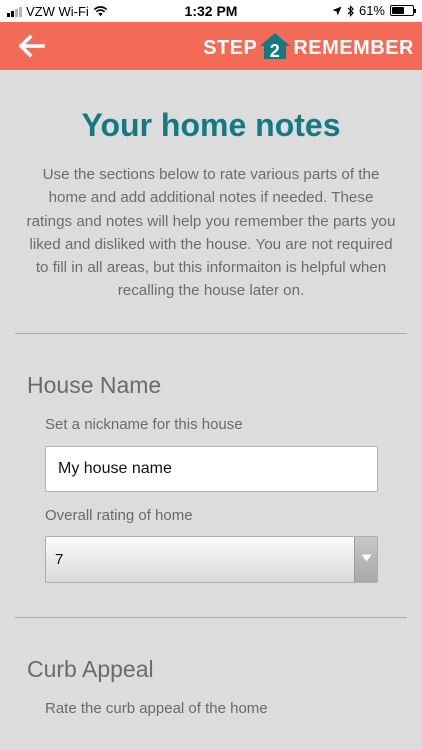 This screenshot has height=750, width=422. What do you see at coordinates (337, 10) in the screenshot?
I see `location-arrow-icon` at bounding box center [337, 10].